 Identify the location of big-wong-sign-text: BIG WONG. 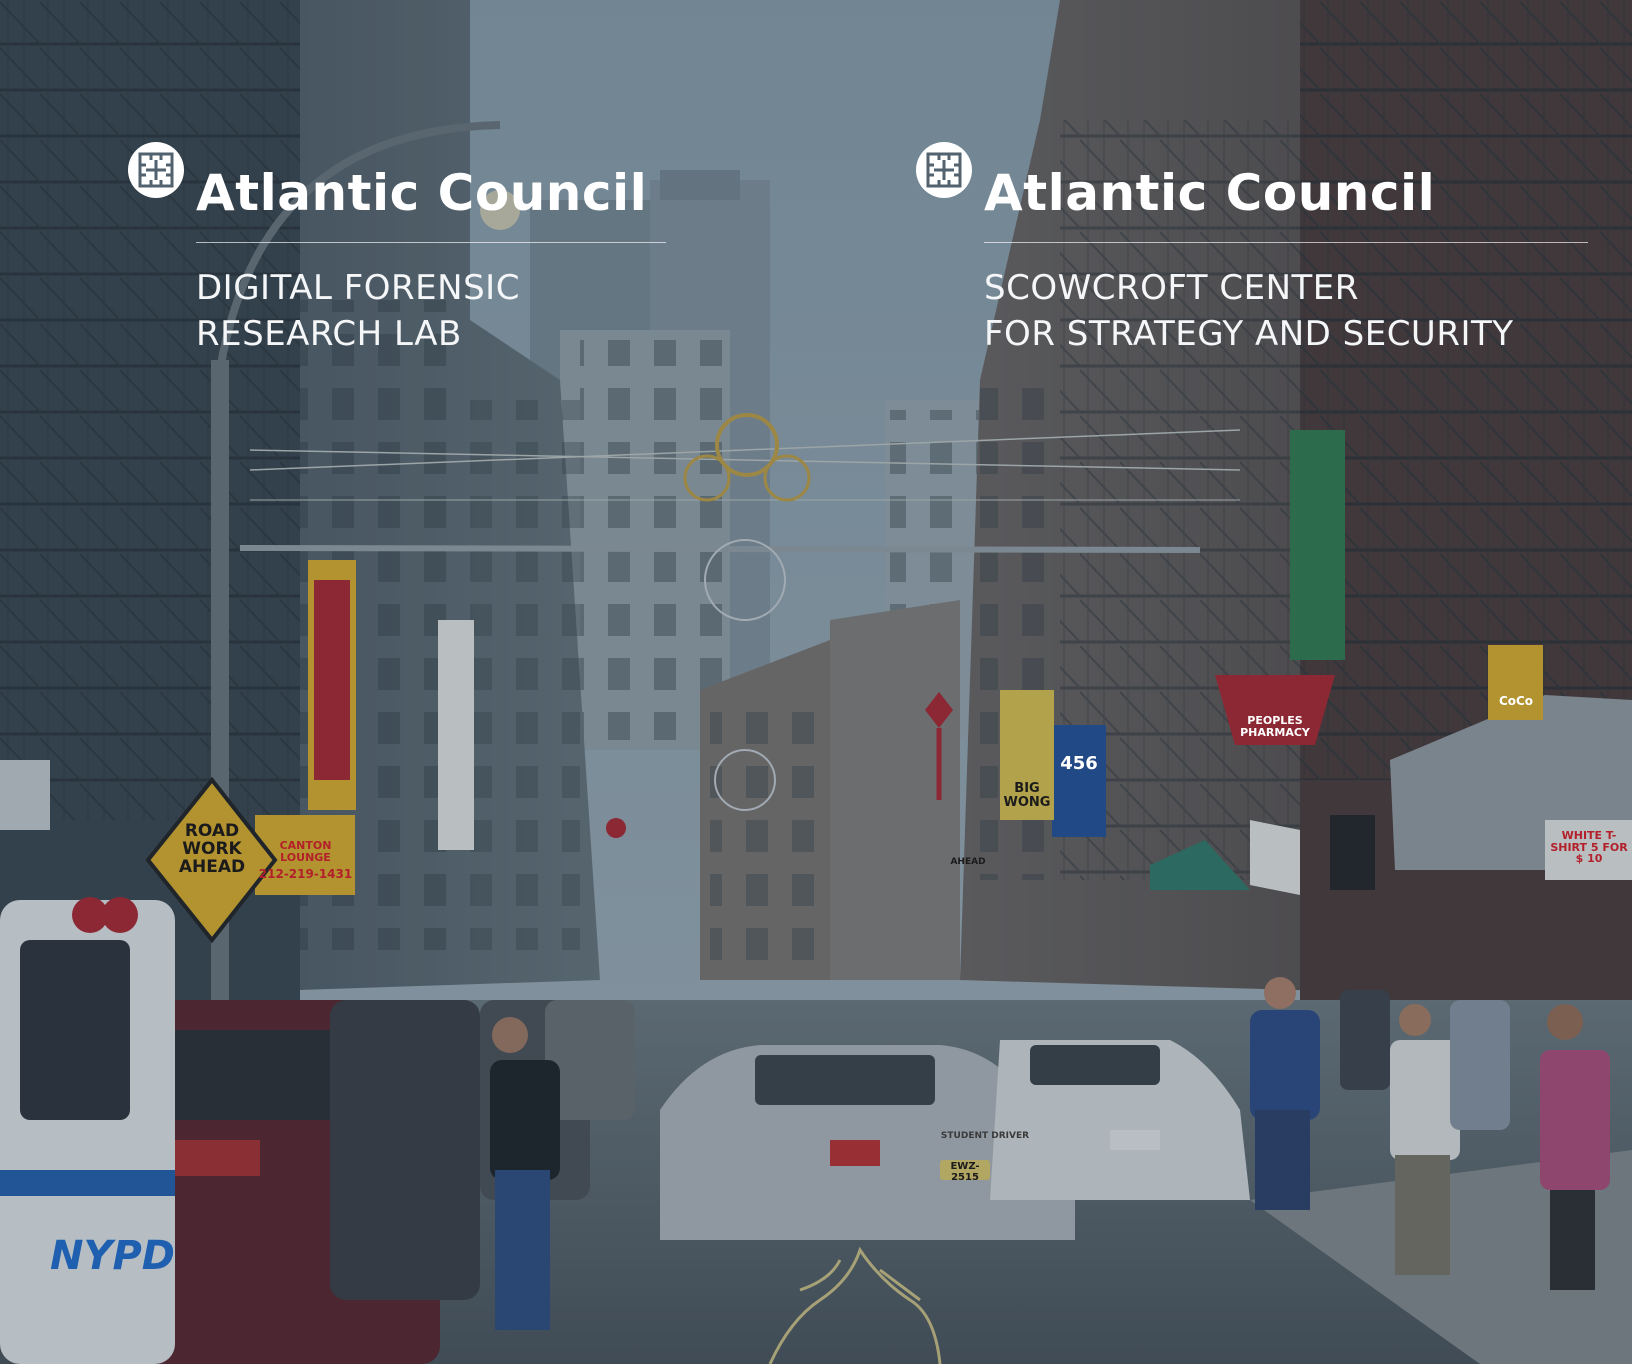
(1027, 795).